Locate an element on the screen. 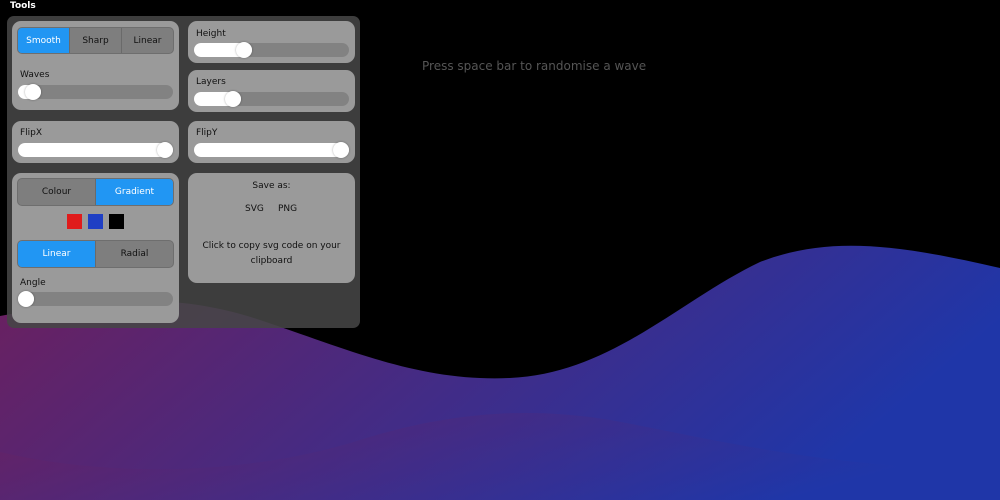  curve-sharp-option: Sharp is located at coordinates (95, 40).